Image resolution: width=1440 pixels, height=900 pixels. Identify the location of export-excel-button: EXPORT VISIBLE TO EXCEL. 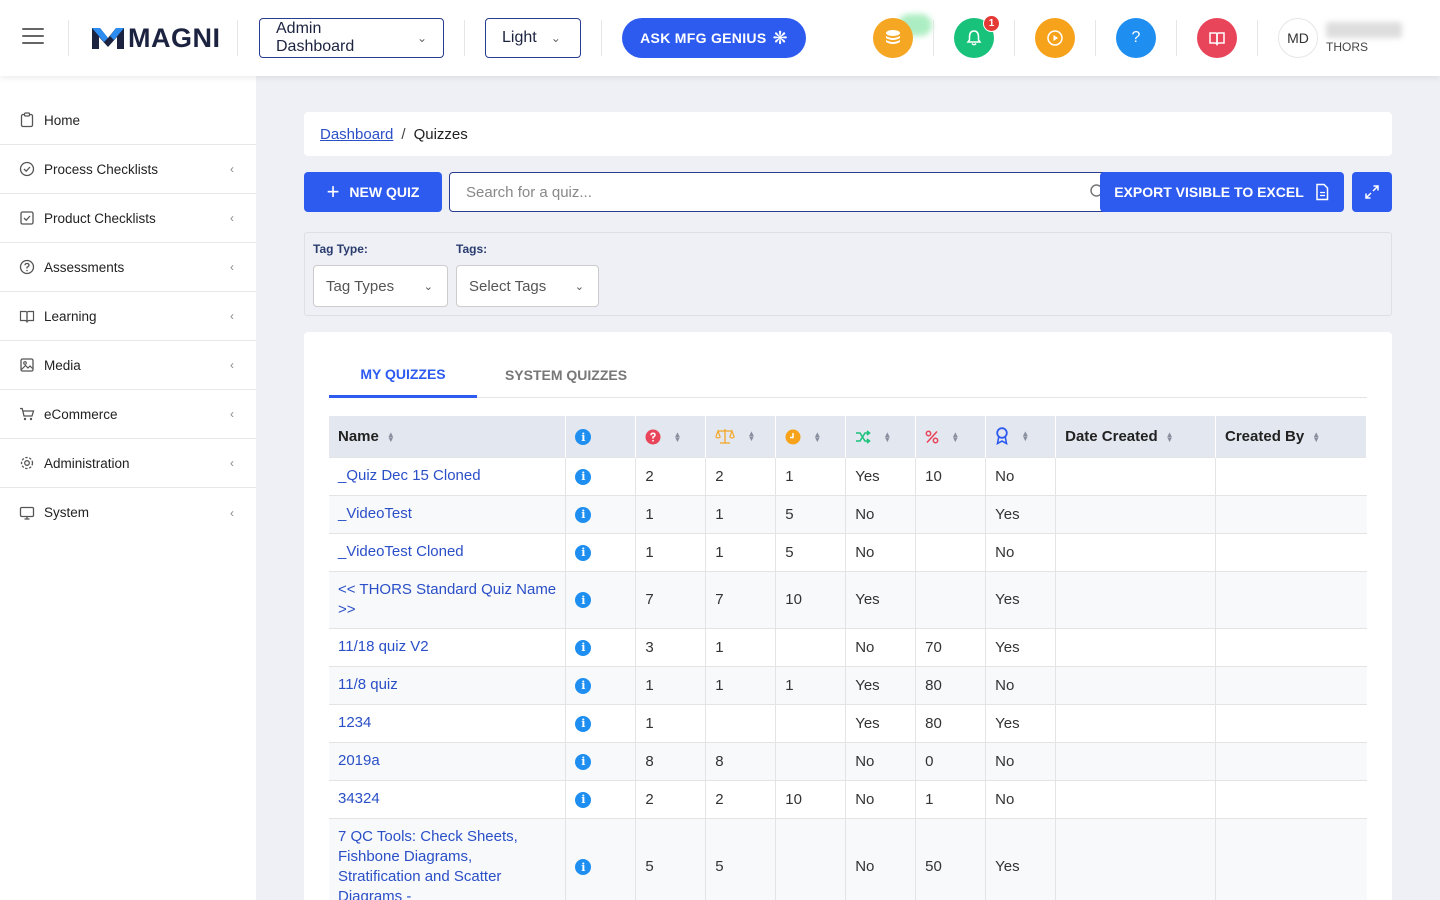
(1222, 192).